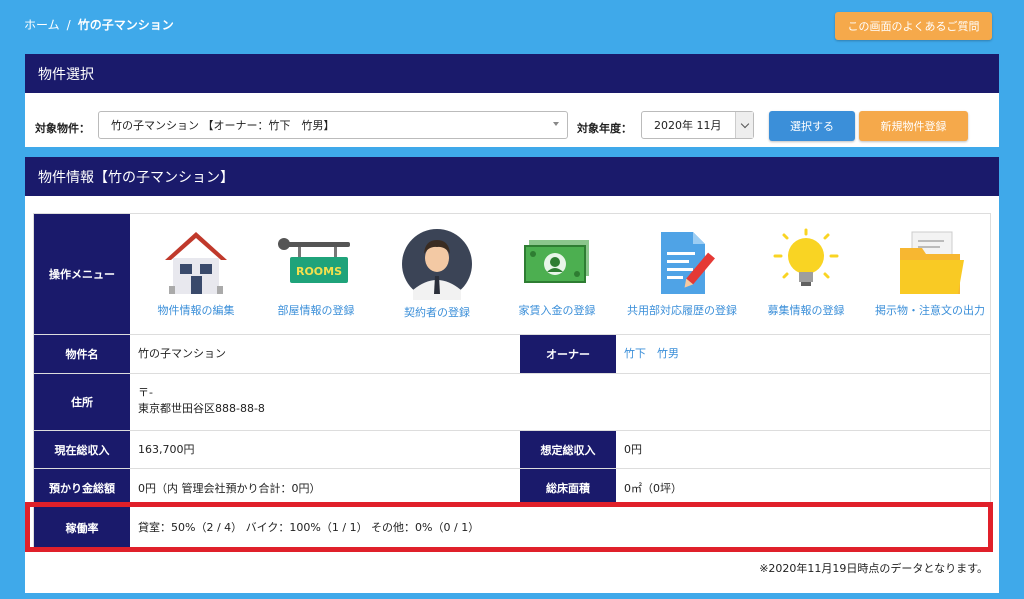 The width and height of the screenshot is (1024, 599). What do you see at coordinates (806, 310) in the screenshot?
I see `menu-label: 募集情報の登録` at bounding box center [806, 310].